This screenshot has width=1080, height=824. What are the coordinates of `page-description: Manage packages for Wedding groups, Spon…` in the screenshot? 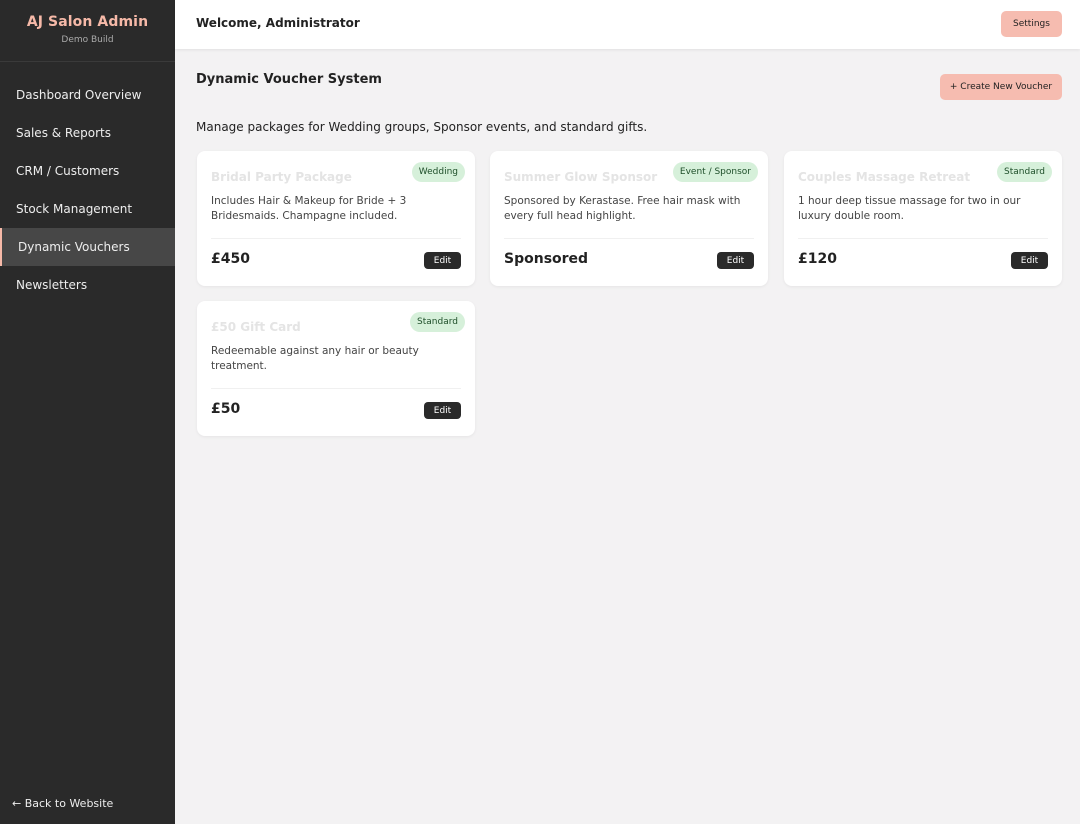 It's located at (422, 127).